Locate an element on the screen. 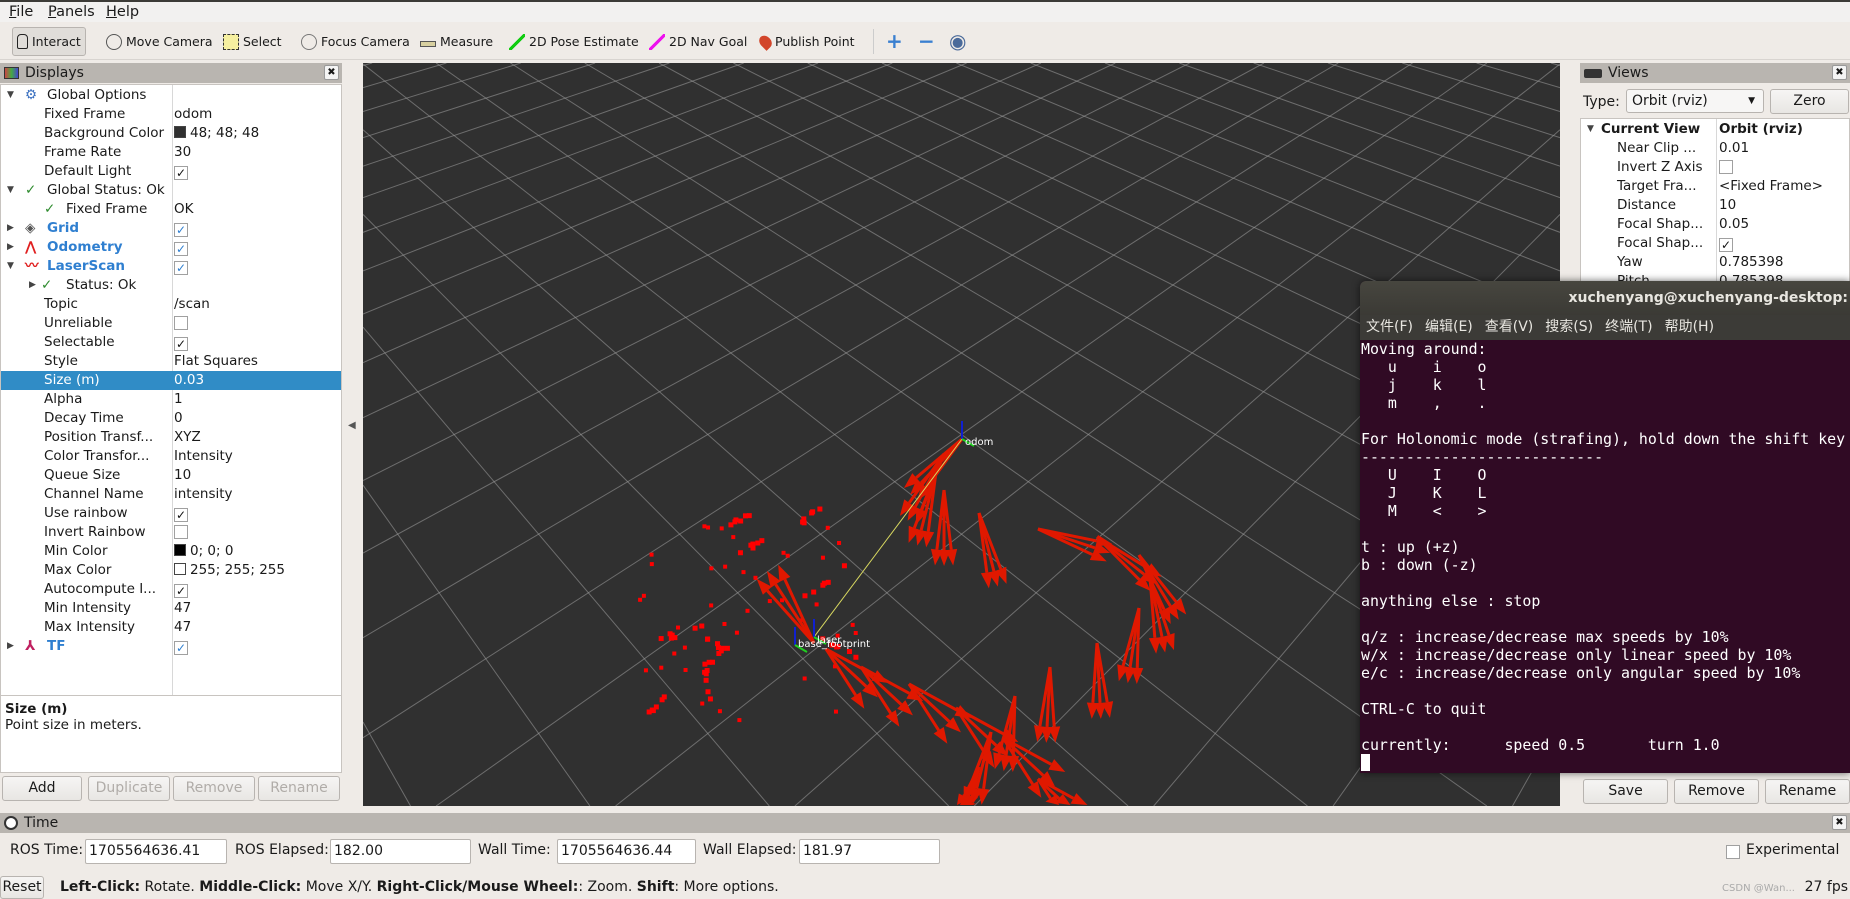 The image size is (1850, 899). tool-interact: Interact is located at coordinates (49, 41).